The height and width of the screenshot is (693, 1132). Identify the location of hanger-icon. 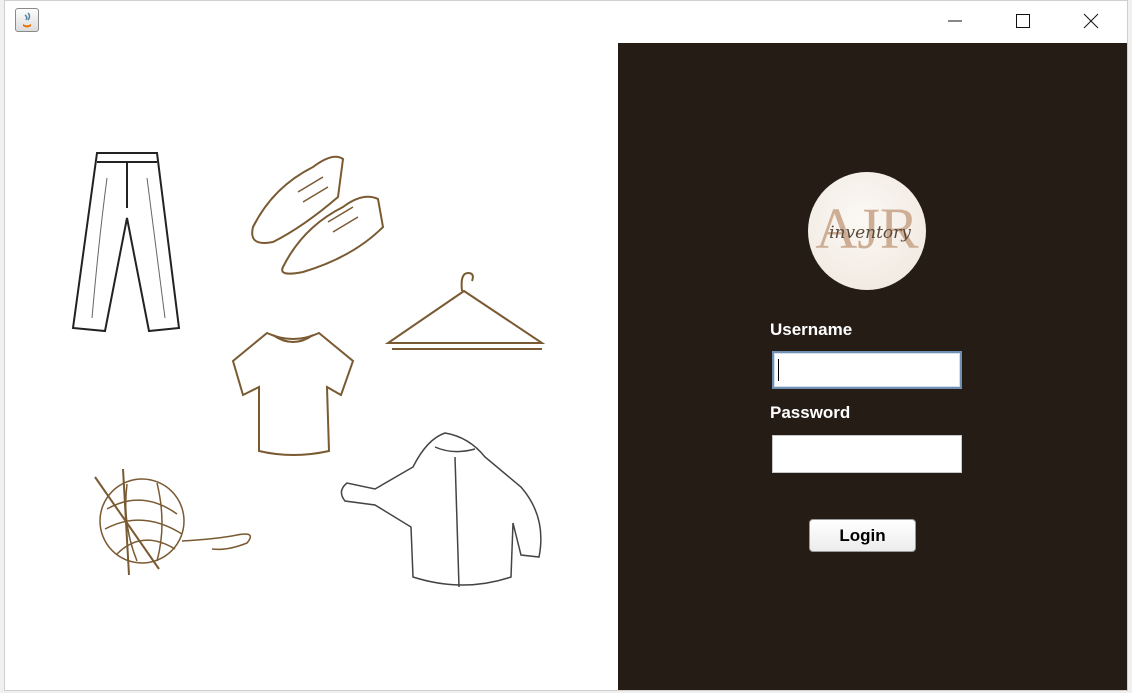
(465, 310).